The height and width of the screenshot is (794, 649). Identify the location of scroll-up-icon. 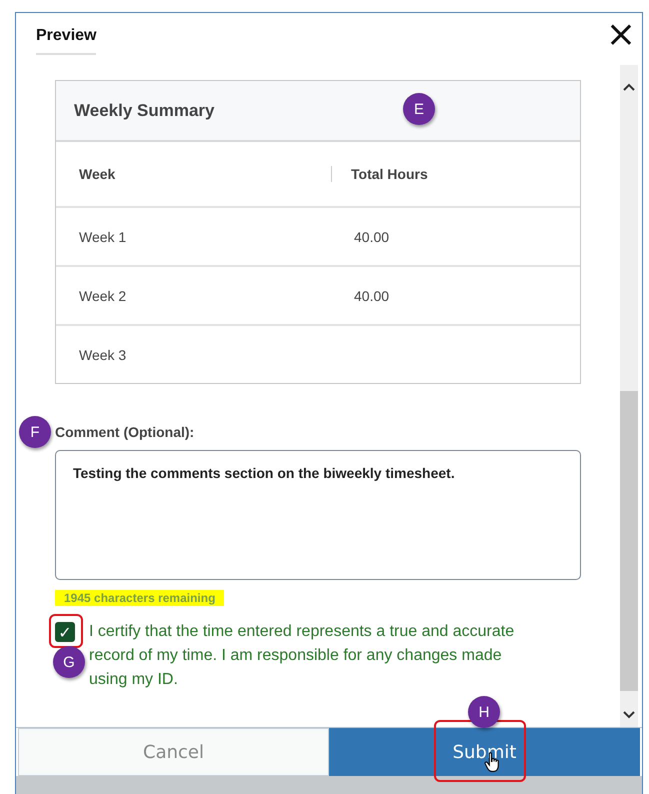
(629, 87).